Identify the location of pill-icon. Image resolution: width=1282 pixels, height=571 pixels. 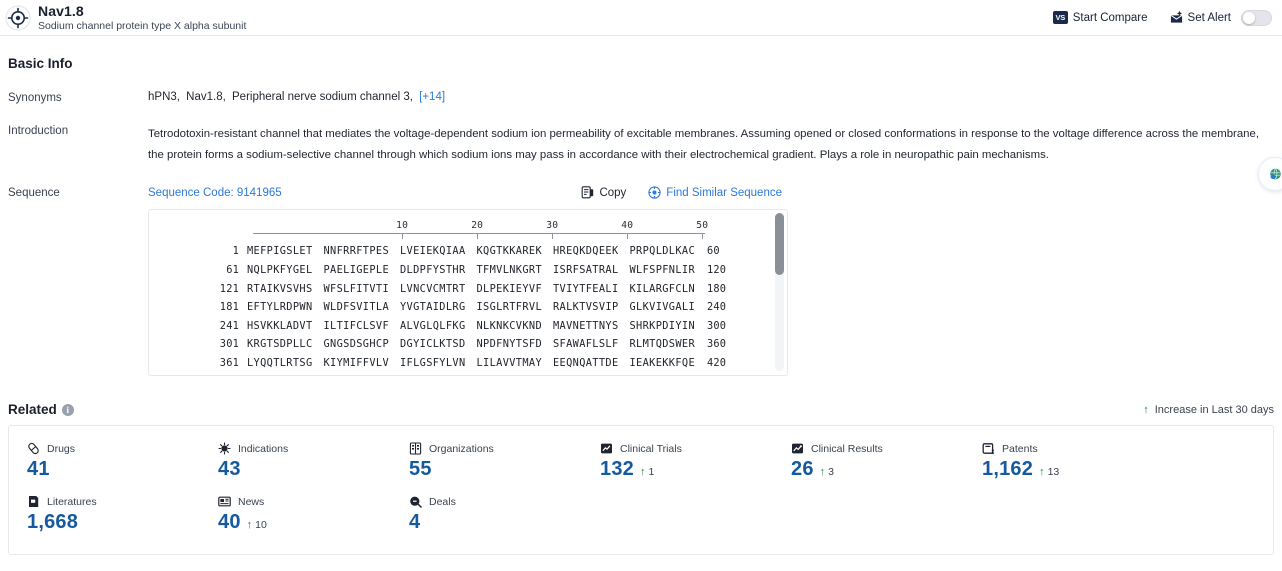
(33, 448).